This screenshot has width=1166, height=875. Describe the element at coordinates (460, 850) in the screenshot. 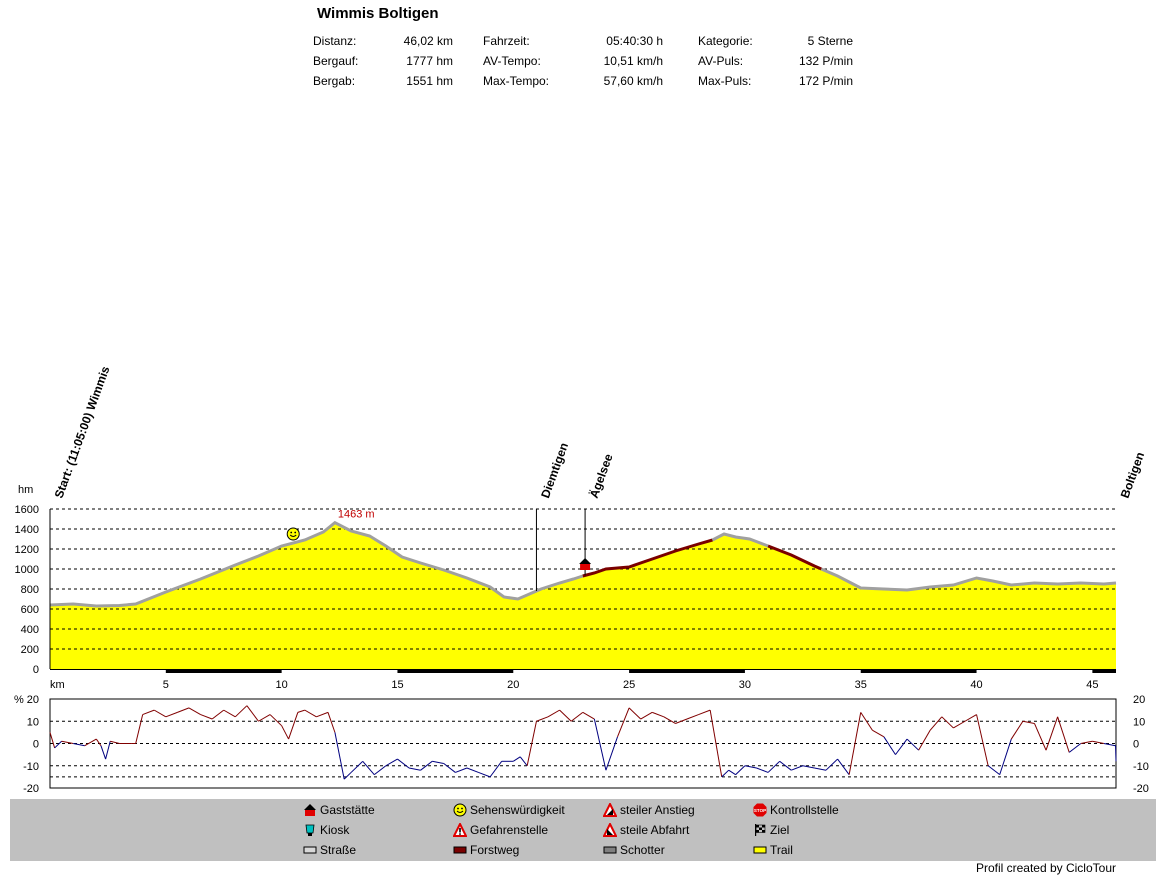

I see `forest-road-swatch-icon` at that location.